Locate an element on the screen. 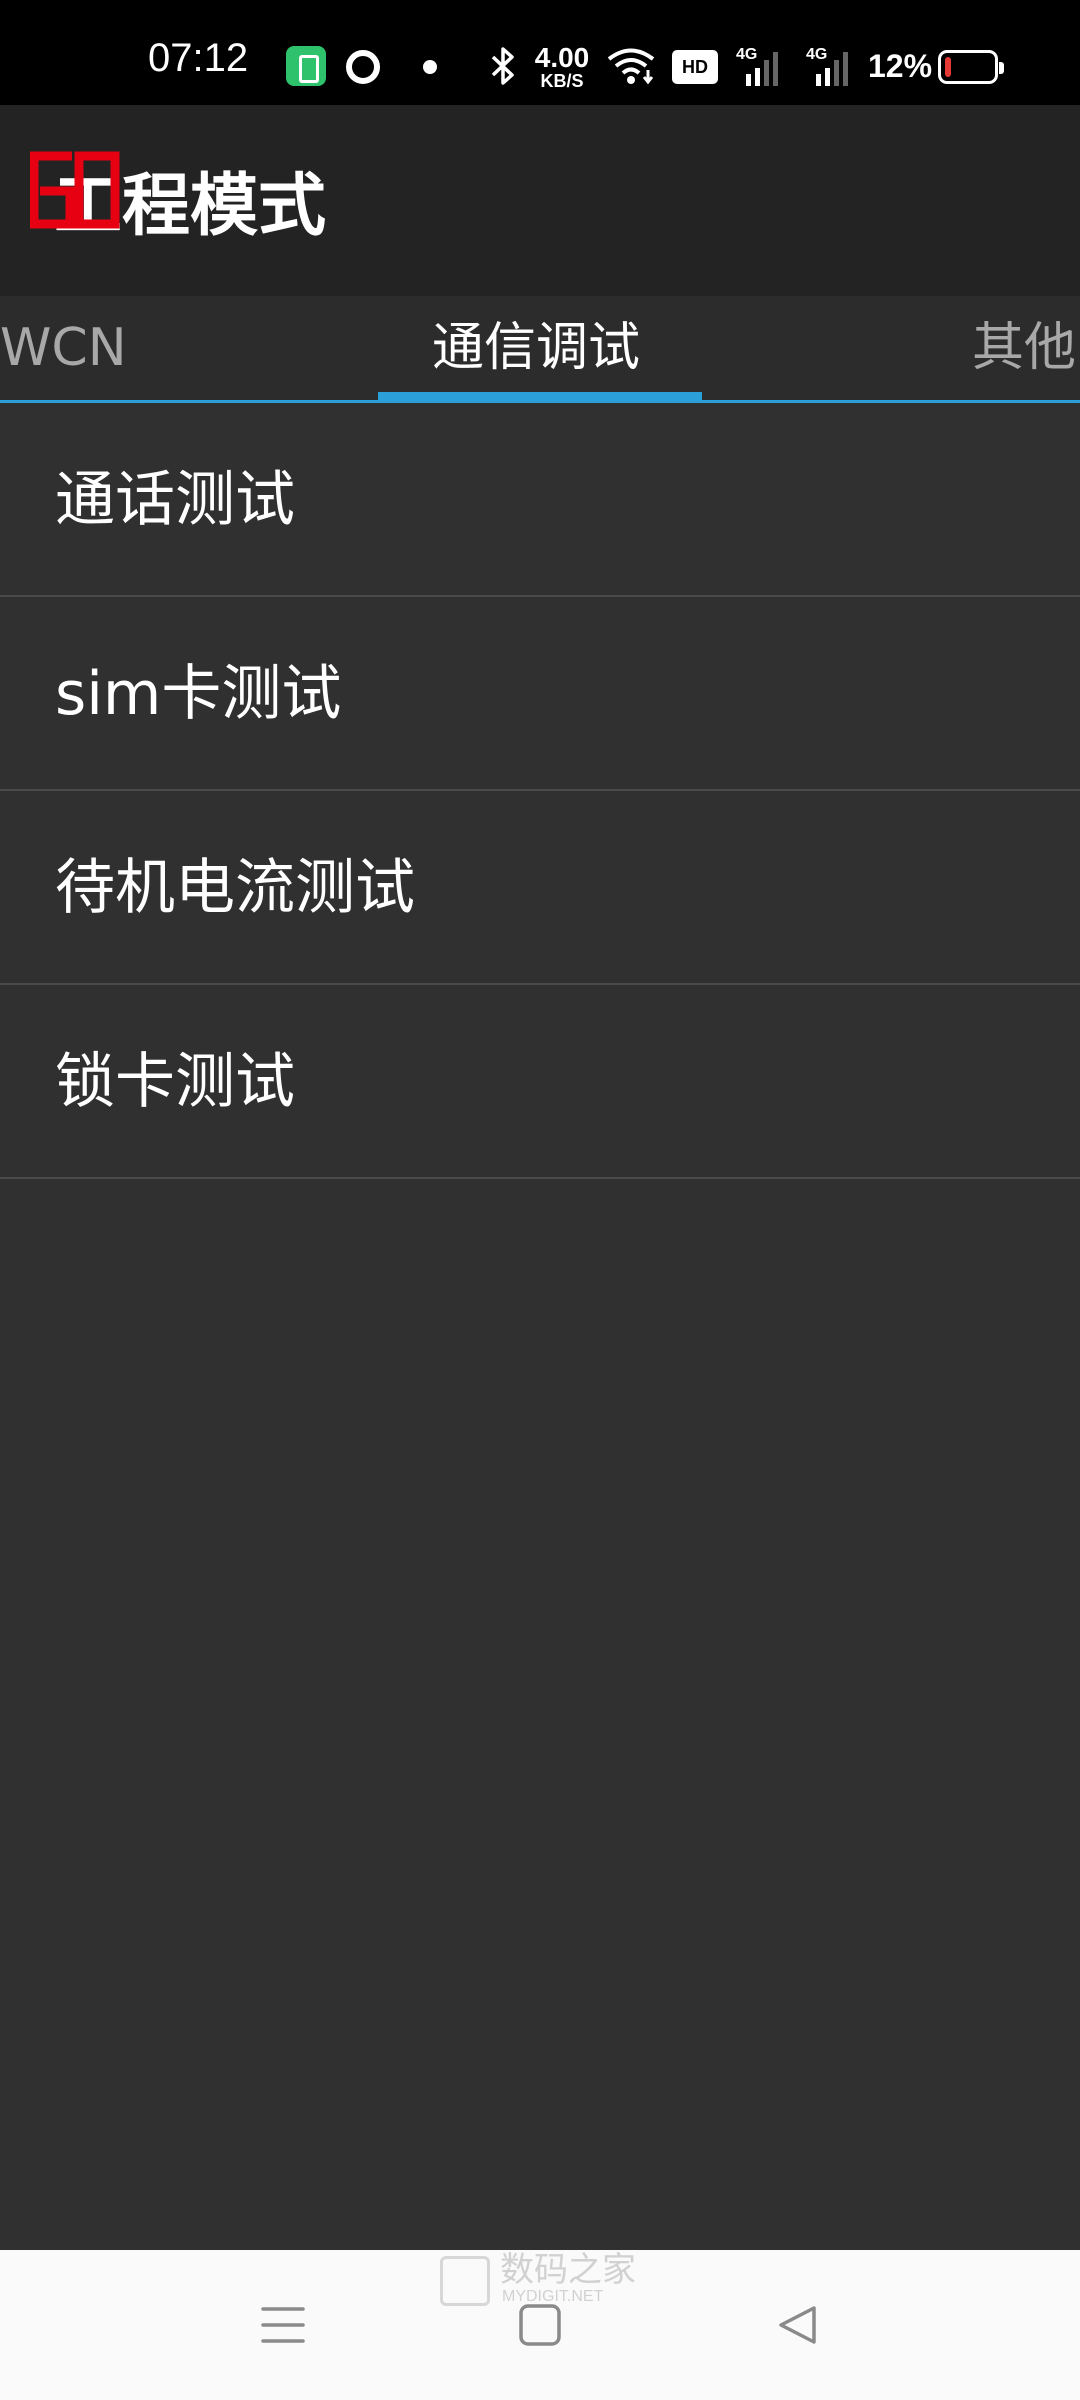 This screenshot has width=1080, height=2400. watermark-subtext: MYDIGIT.NET is located at coordinates (553, 2296).